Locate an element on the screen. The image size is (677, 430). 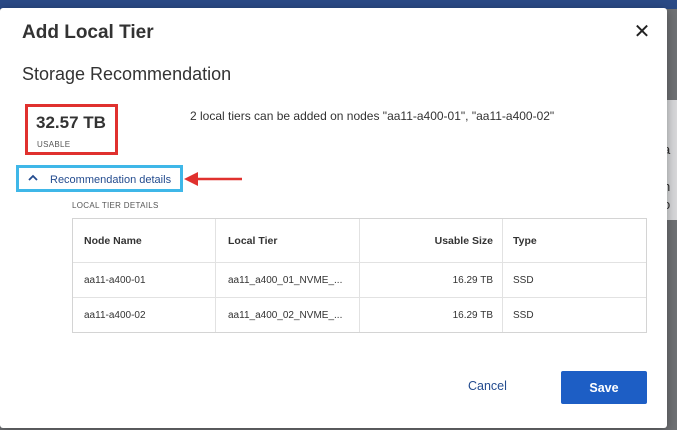
usable-capacity-box: 32.57 TB USABLE is located at coordinates (71, 129).